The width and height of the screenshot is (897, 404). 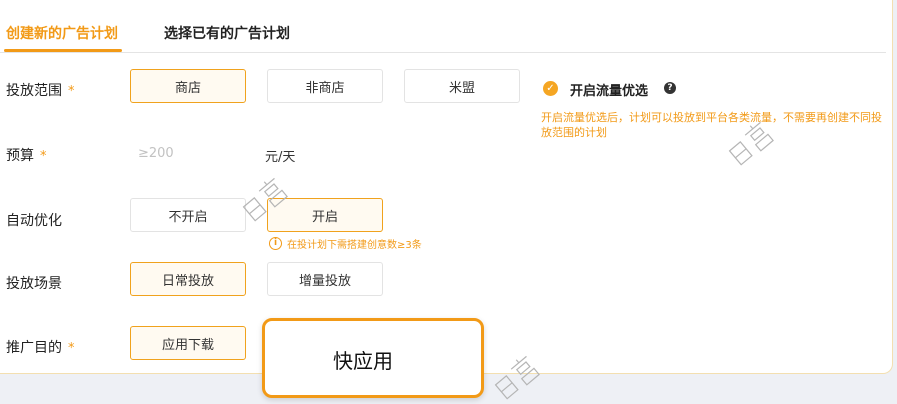 What do you see at coordinates (188, 343) in the screenshot?
I see `option-app-download: 应用下载` at bounding box center [188, 343].